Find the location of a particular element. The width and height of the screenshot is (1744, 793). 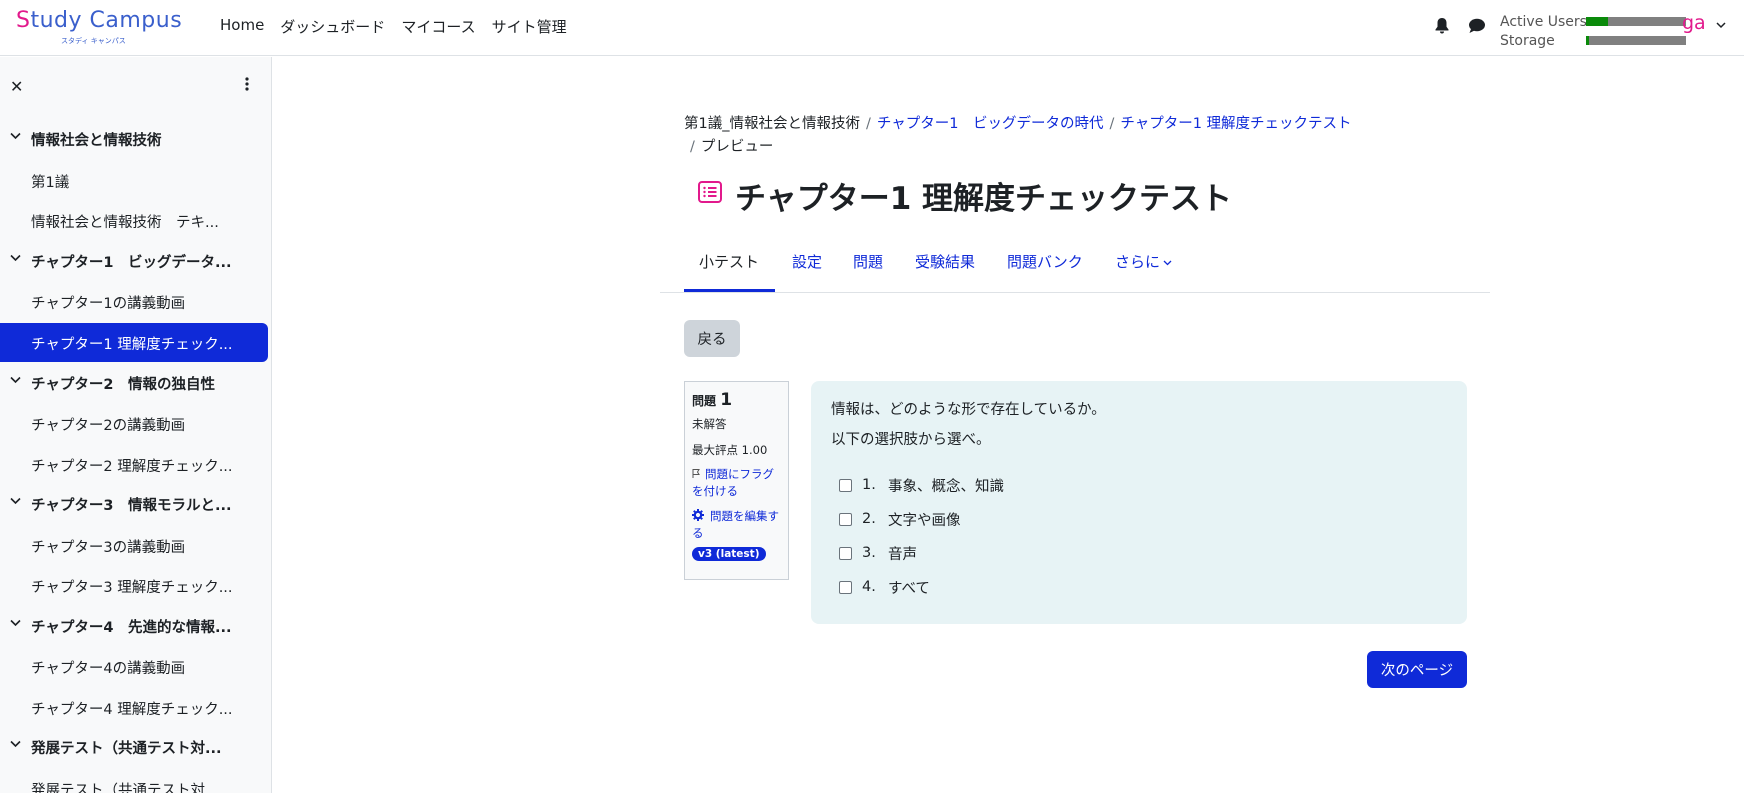

course-activity: チャプター1の講義動画 is located at coordinates (135, 301).